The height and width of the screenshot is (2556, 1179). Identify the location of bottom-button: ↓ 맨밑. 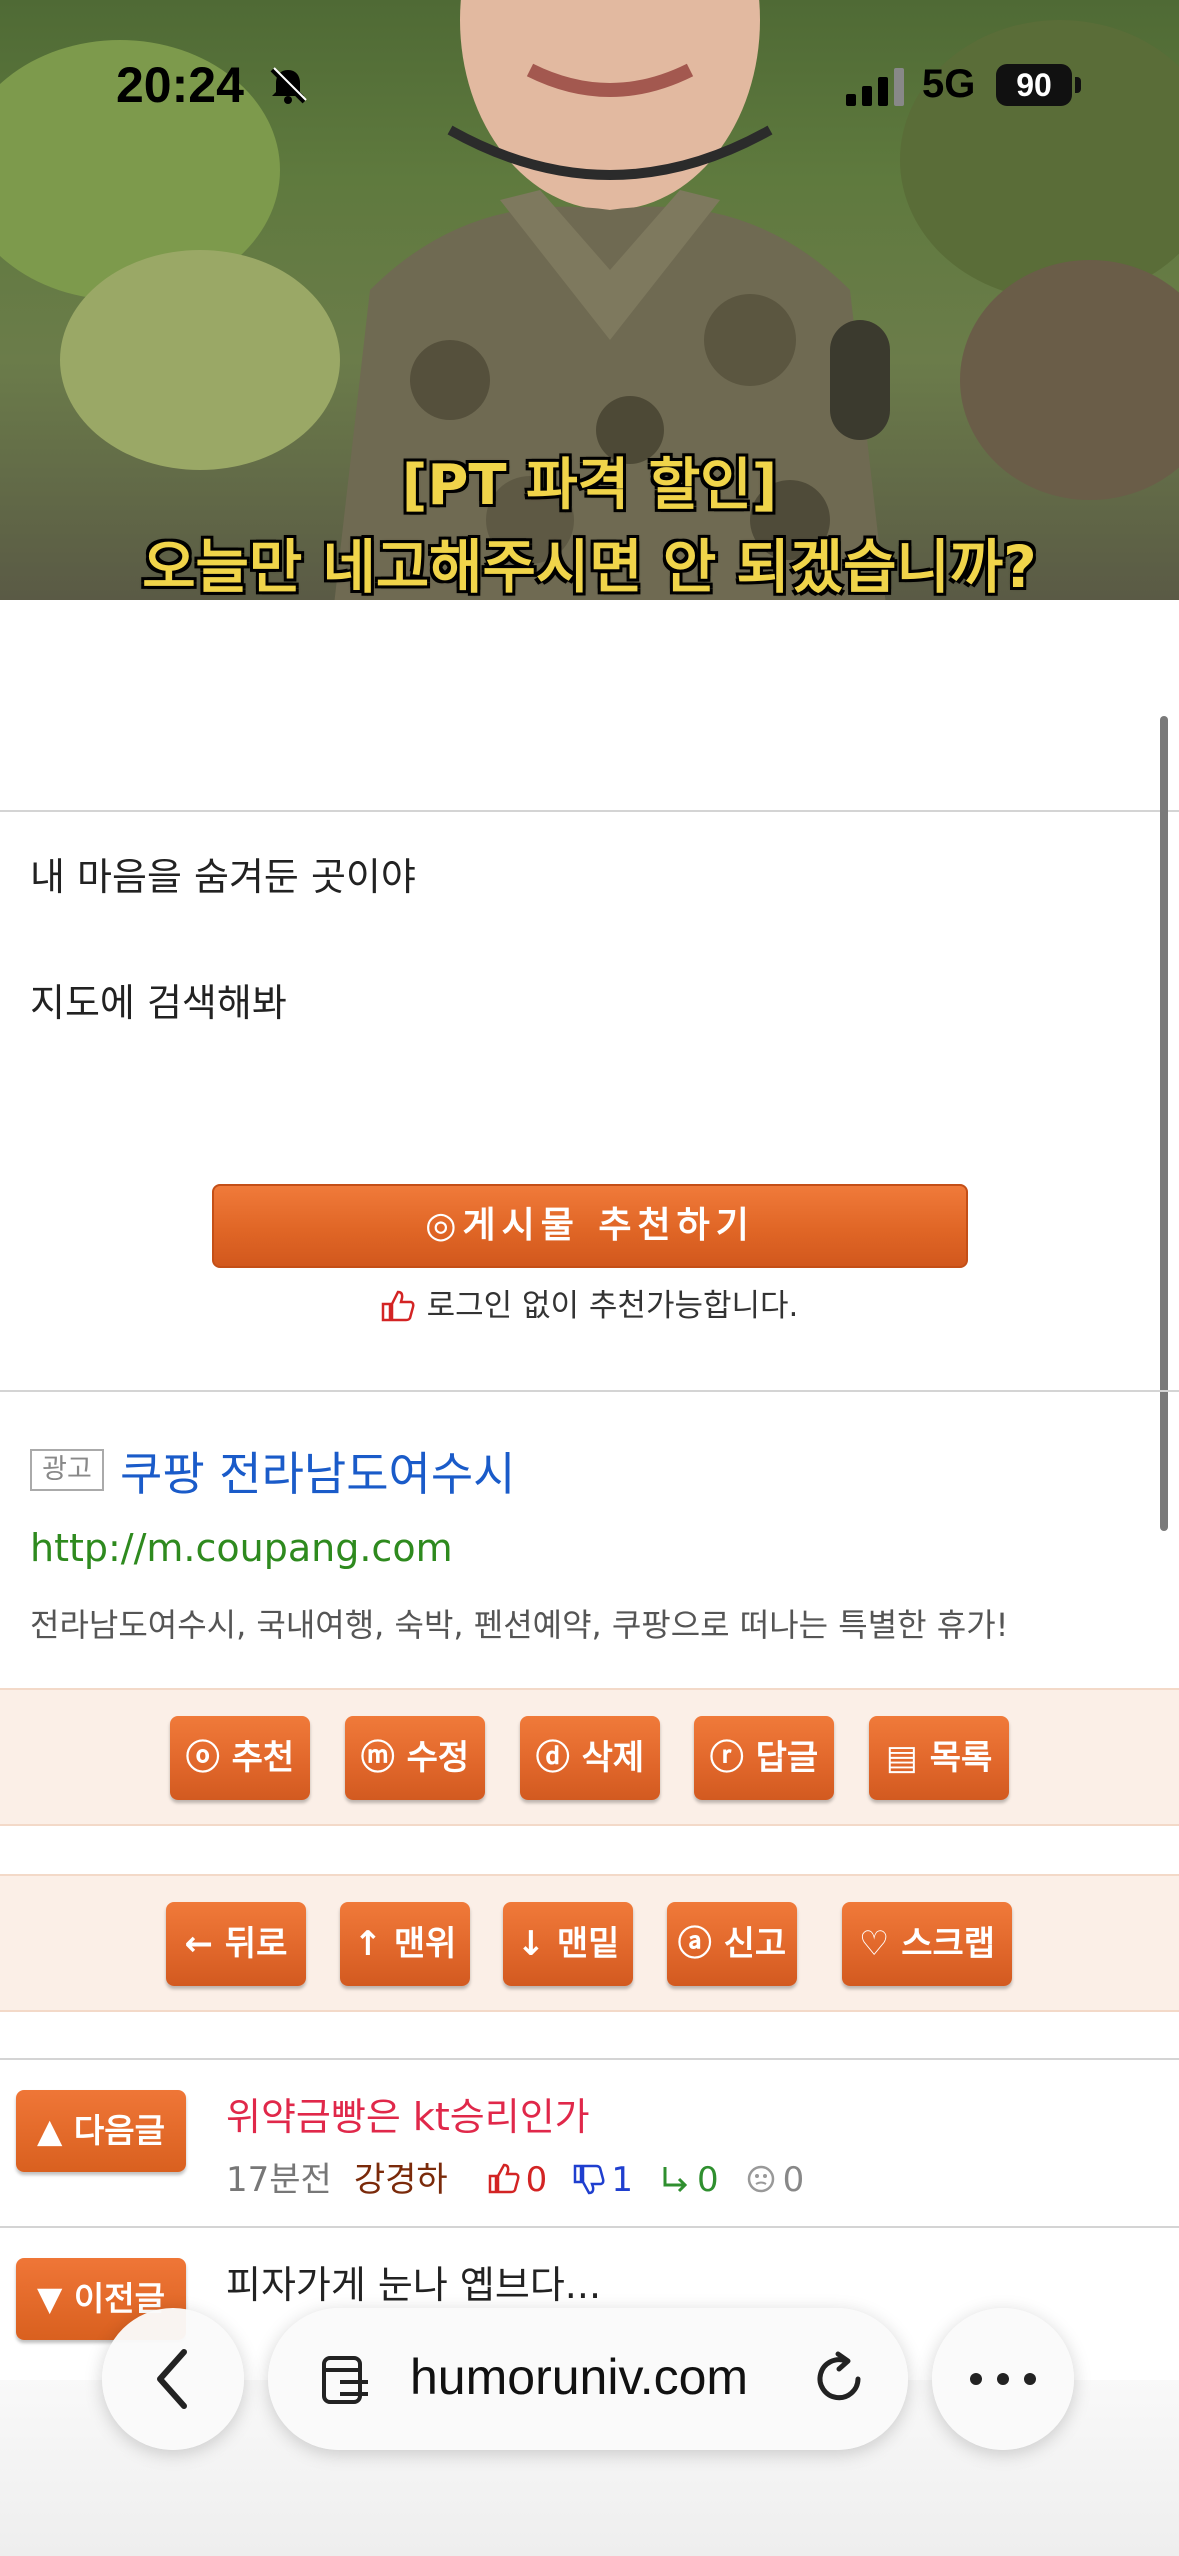
(568, 1944).